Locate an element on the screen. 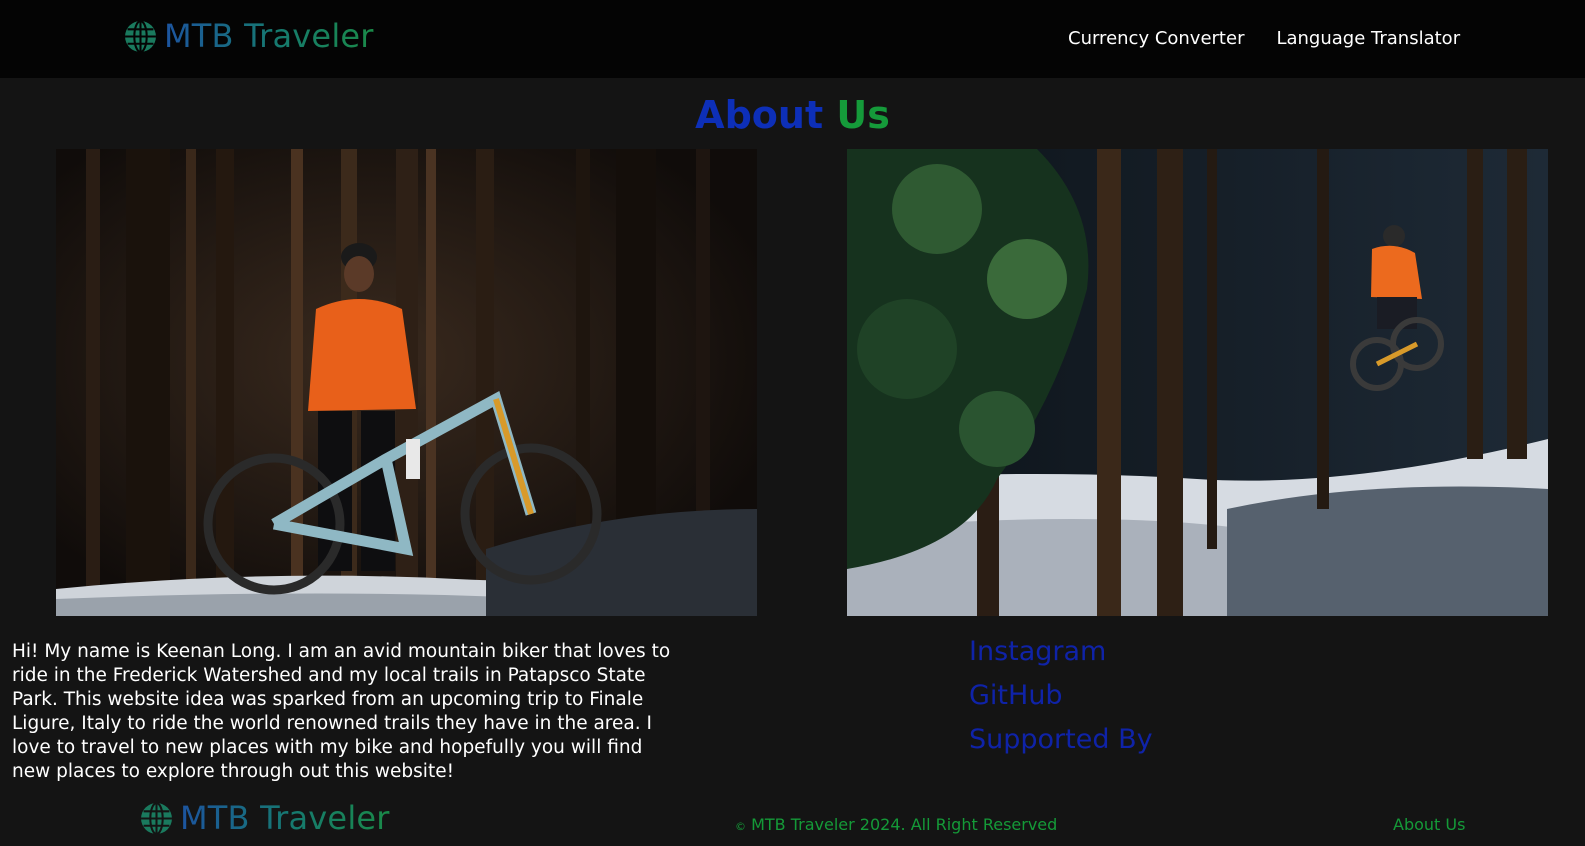  page-title: About Us is located at coordinates (792, 115).